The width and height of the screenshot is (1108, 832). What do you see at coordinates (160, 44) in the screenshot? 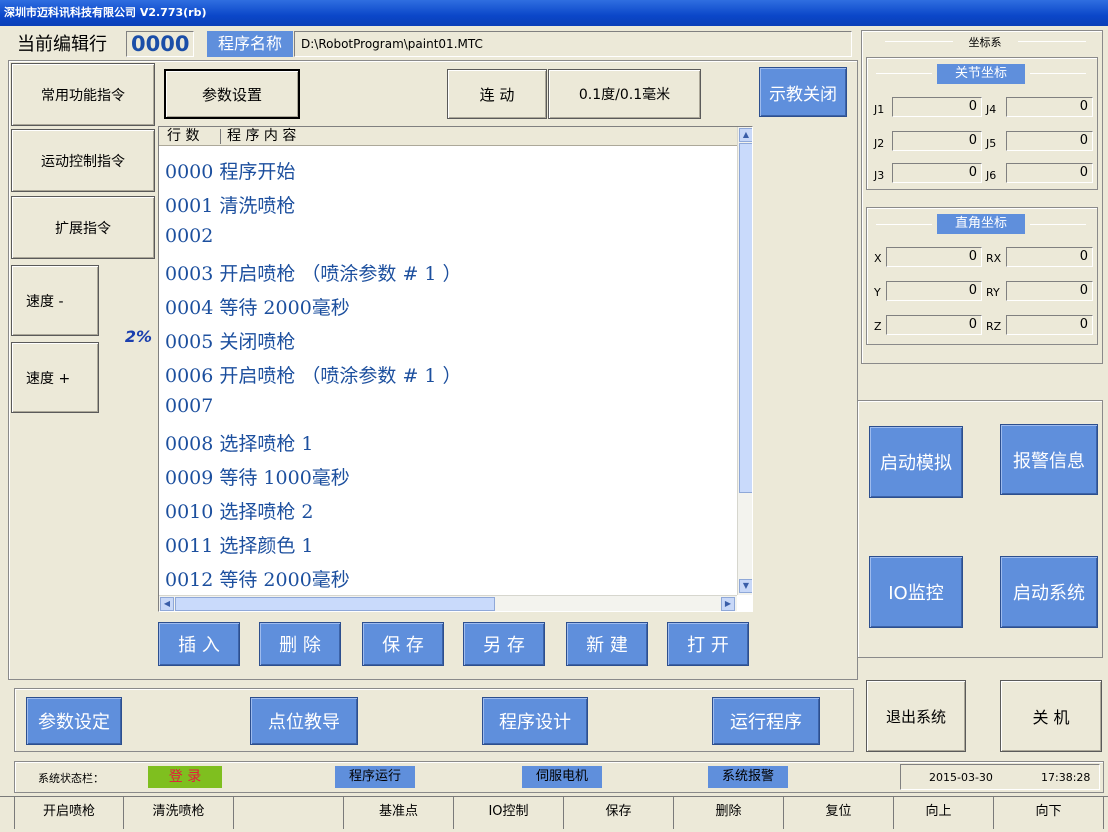
I see `edit-line-value: 0000` at bounding box center [160, 44].